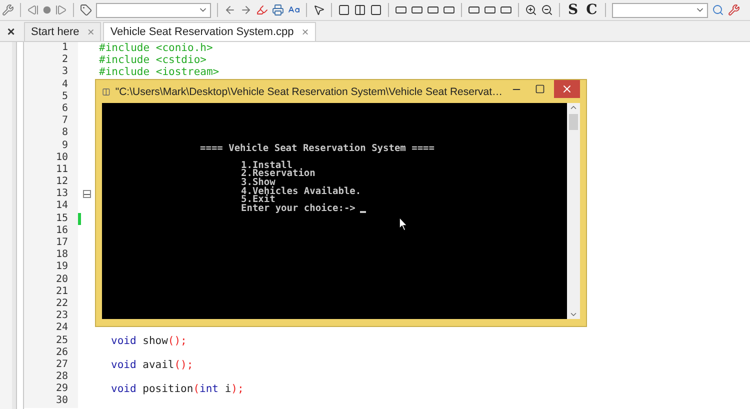 The width and height of the screenshot is (750, 409). Describe the element at coordinates (51, 146) in the screenshot. I see `line-number: 9` at that location.